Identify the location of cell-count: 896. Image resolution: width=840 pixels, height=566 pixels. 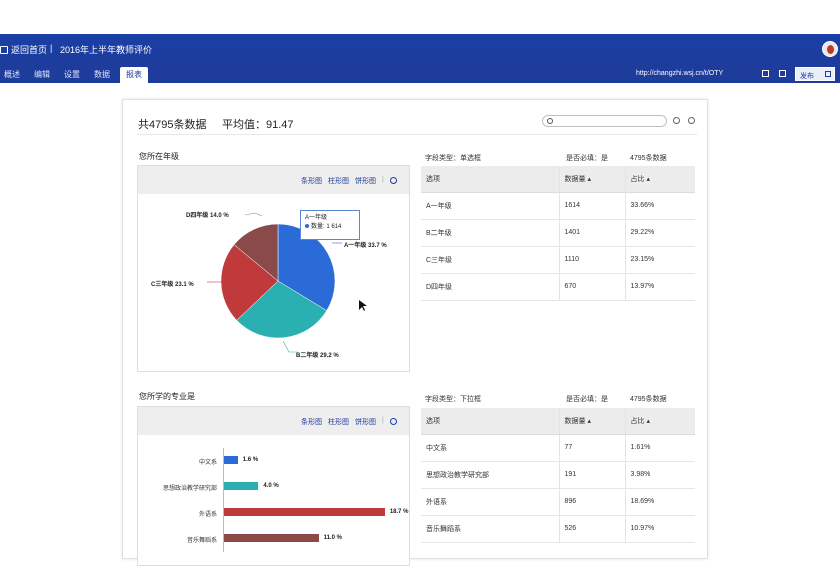
(591, 502).